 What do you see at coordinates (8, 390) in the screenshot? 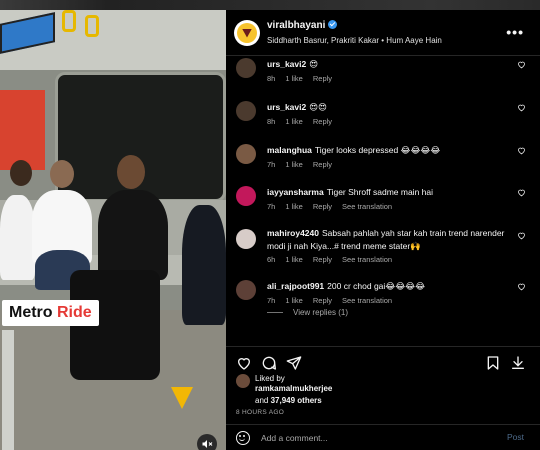
I see `video-scene-pole` at bounding box center [8, 390].